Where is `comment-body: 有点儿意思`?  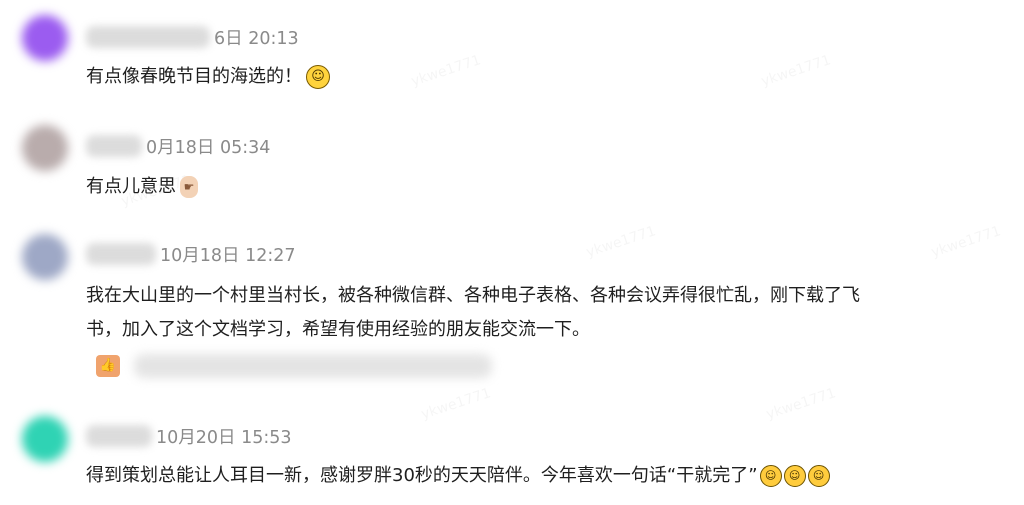
comment-body: 有点儿意思 is located at coordinates (131, 186).